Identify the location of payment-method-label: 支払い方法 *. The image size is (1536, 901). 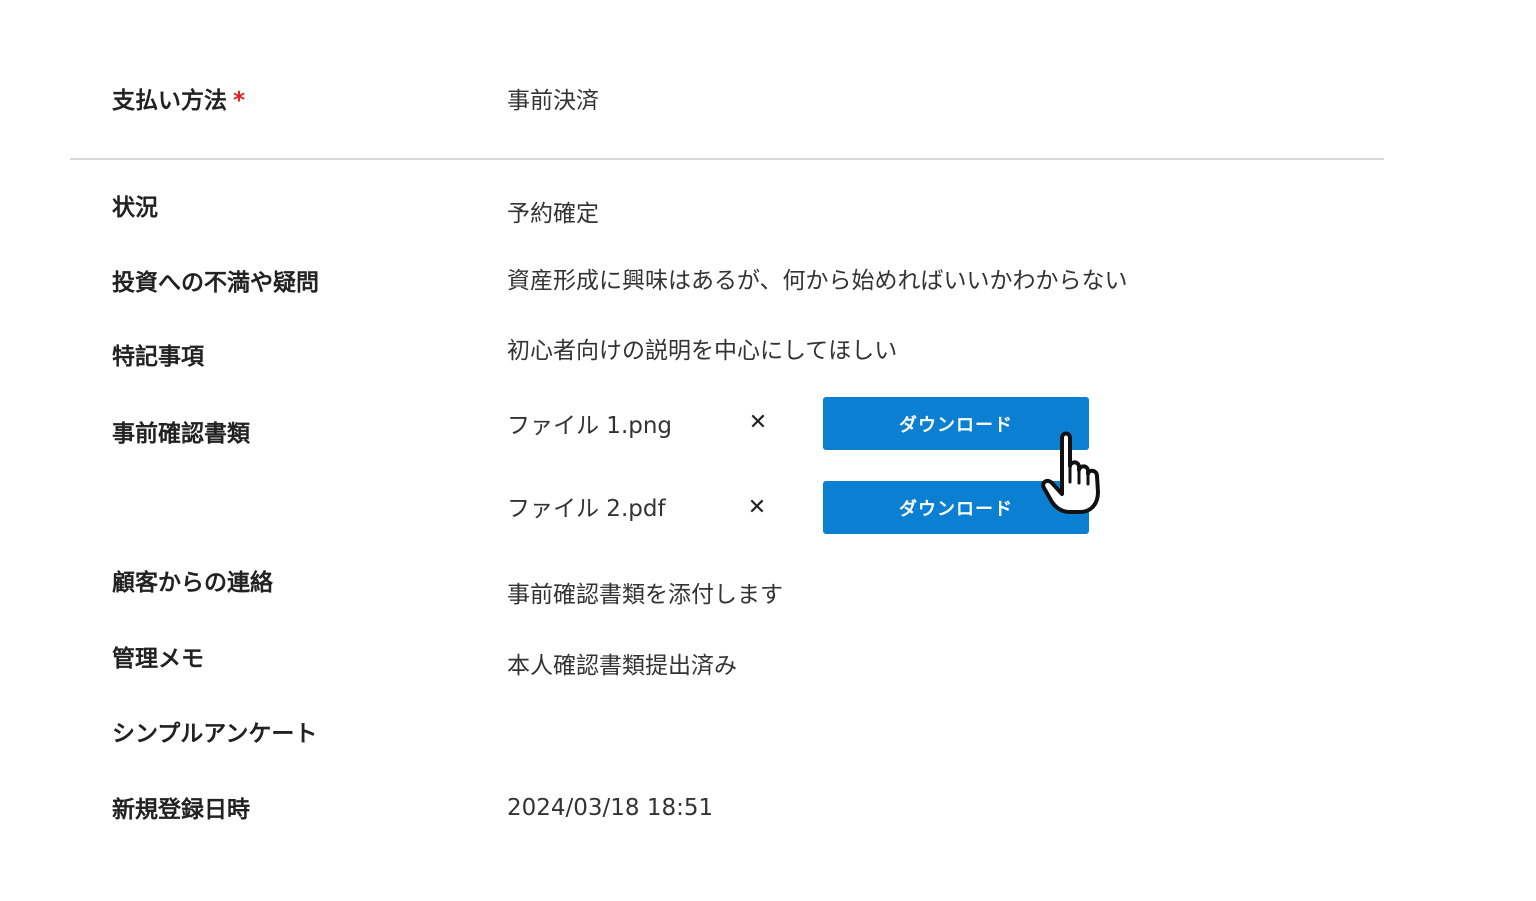
(178, 101).